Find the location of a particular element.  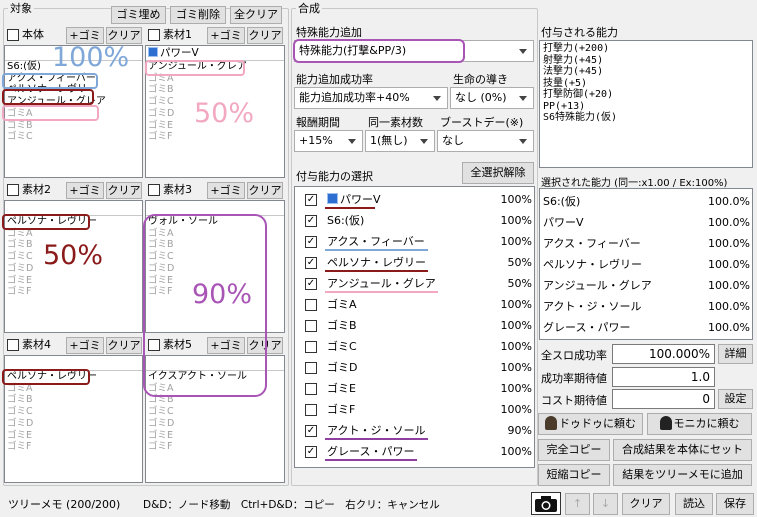

fill-gomi-button: ゴミ埋め is located at coordinates (138, 15).